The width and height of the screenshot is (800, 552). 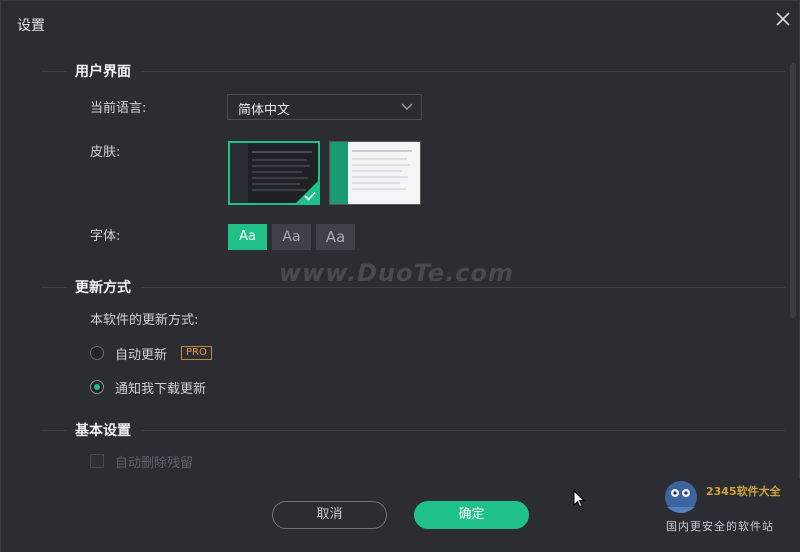 I want to click on notify-update-label: 通知我下载更新, so click(x=160, y=387).